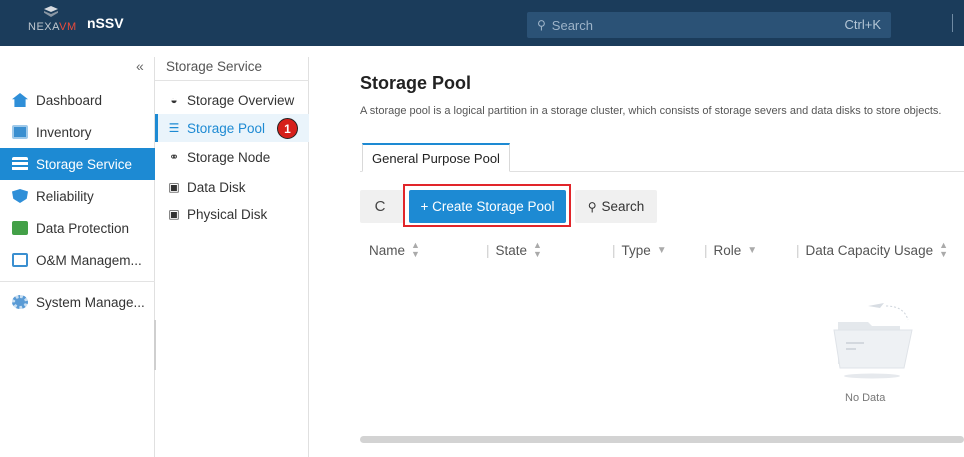 The width and height of the screenshot is (964, 457). I want to click on column-header-name: Name ▲ ▼, so click(394, 250).